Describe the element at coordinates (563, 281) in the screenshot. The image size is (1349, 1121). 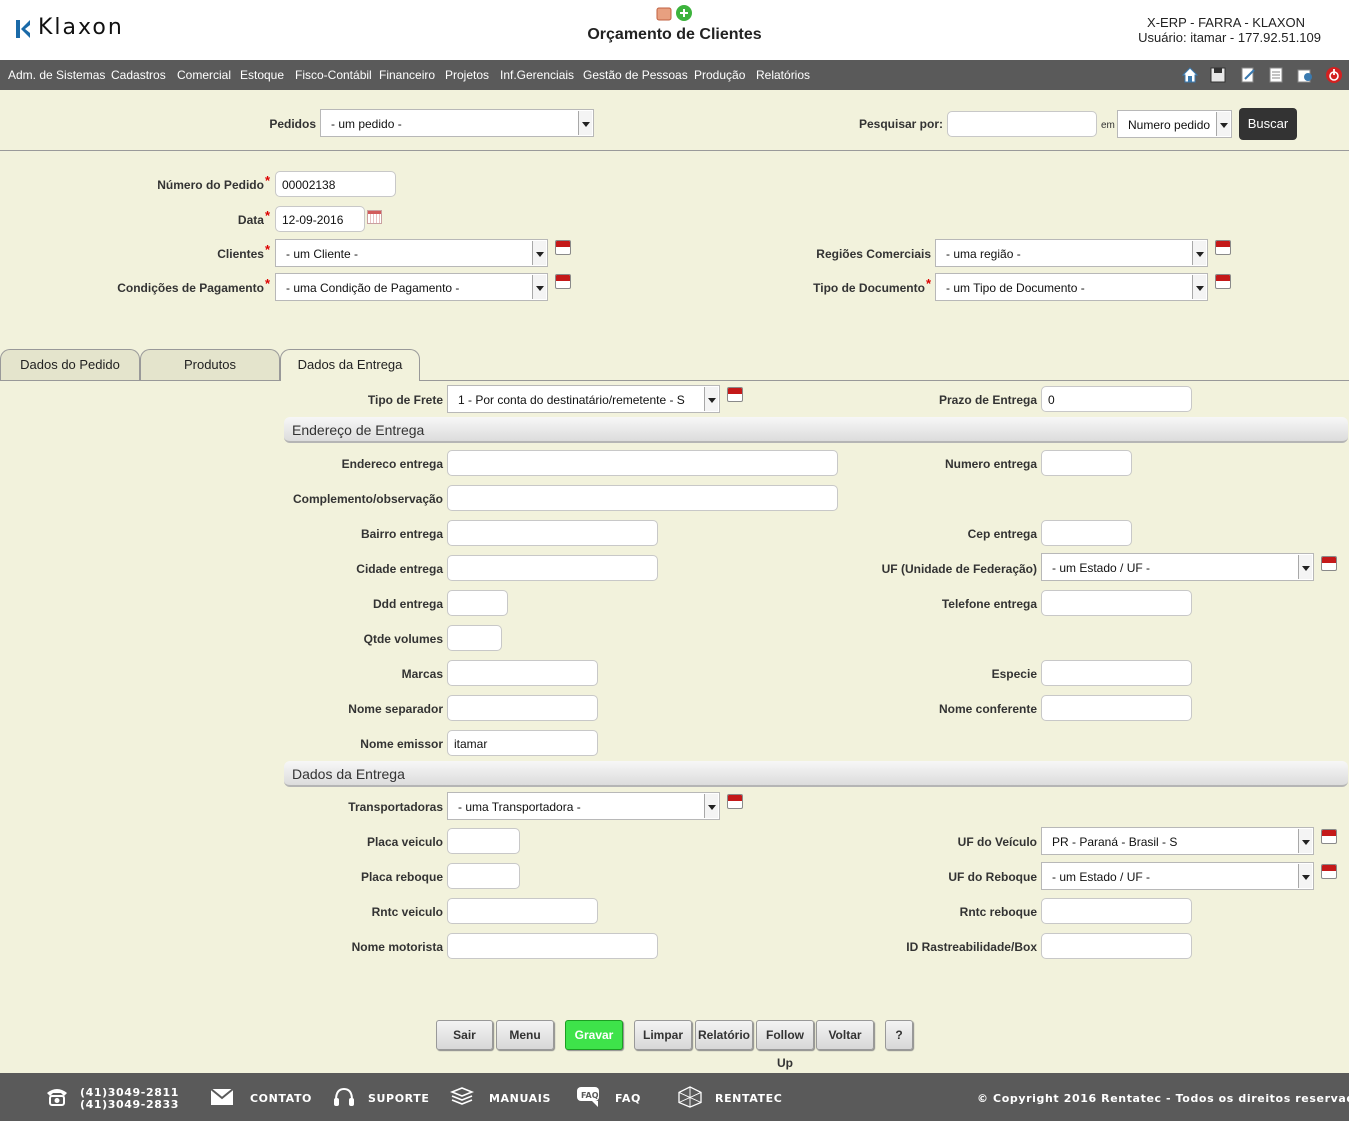
I see `condicoes-lookup-icon` at that location.